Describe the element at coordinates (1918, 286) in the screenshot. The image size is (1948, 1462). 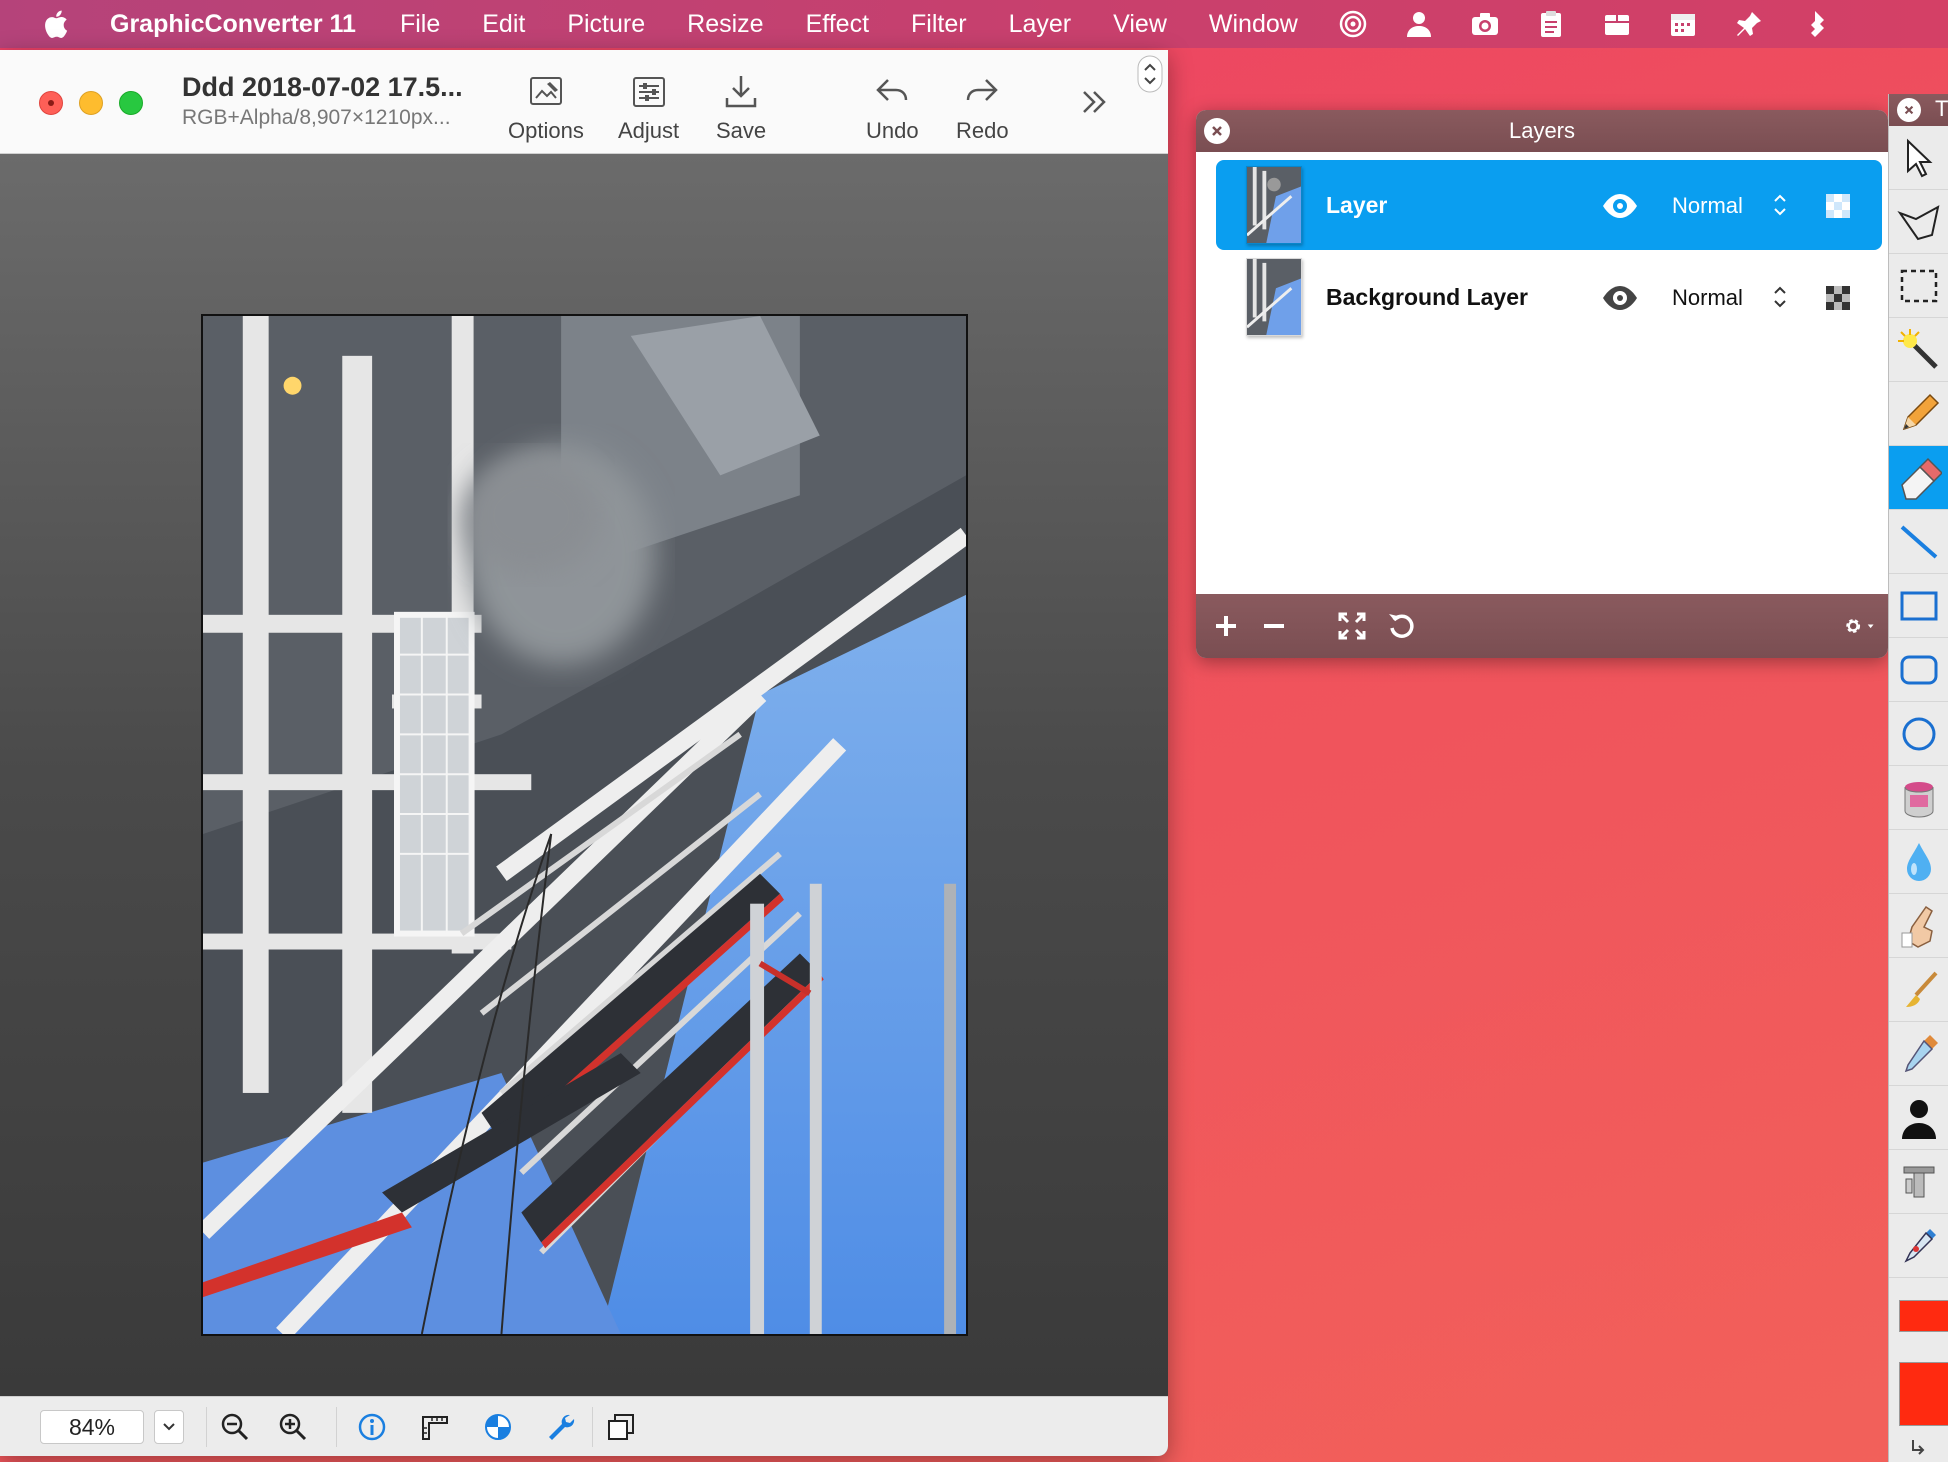
I see `marquee-tool-icon` at that location.